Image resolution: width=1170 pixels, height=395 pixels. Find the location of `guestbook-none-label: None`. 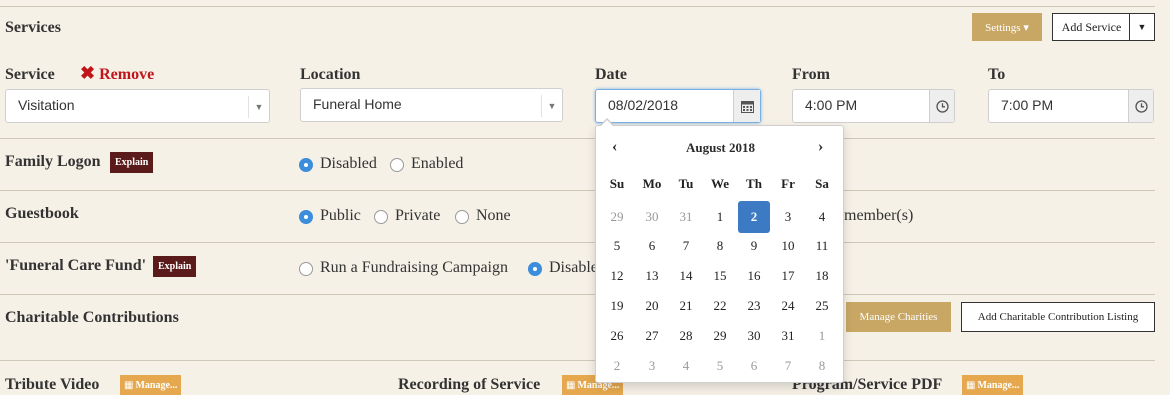

guestbook-none-label: None is located at coordinates (493, 215).